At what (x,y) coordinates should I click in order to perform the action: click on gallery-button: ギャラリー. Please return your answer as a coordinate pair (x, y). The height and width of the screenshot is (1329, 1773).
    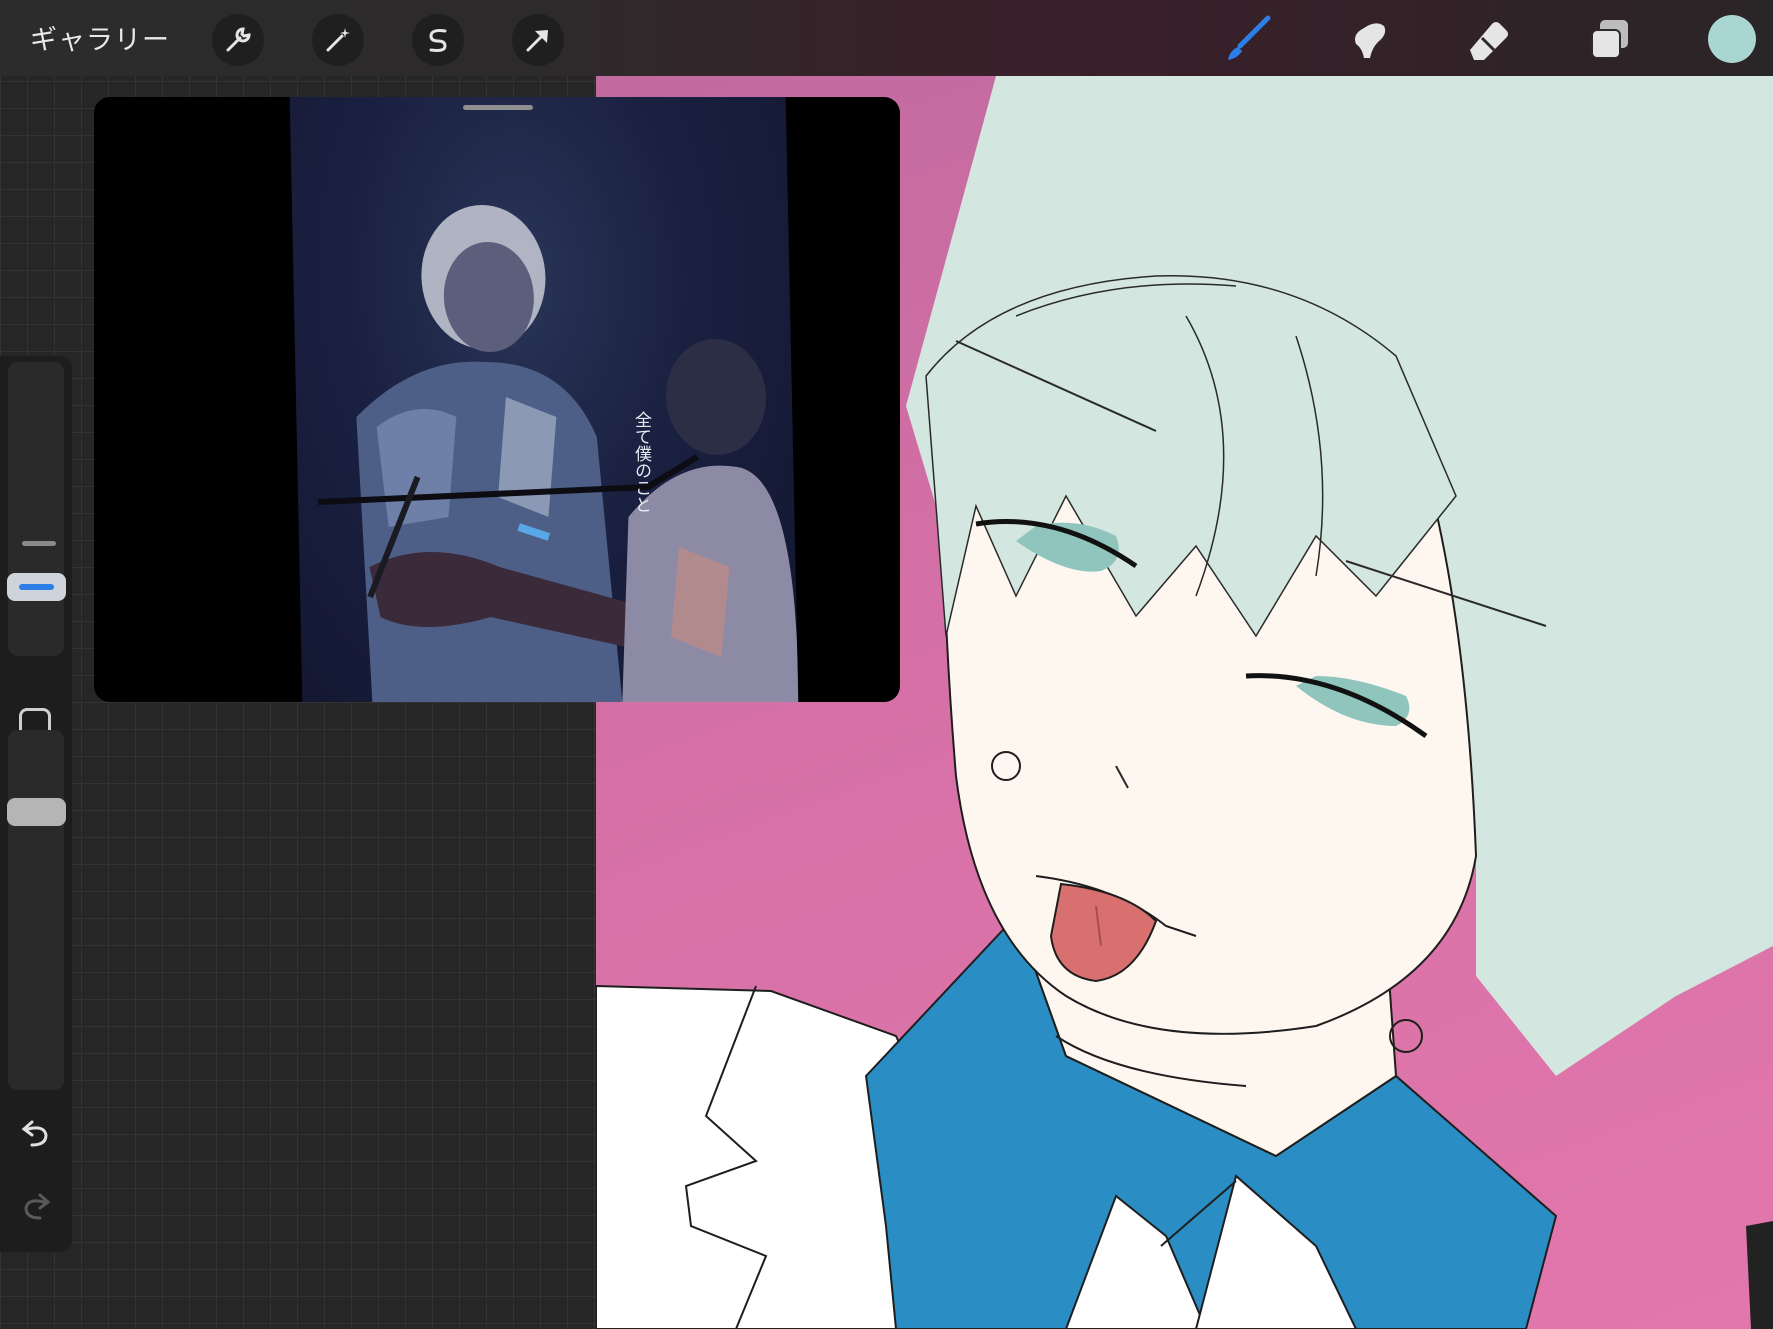
    Looking at the image, I should click on (100, 37).